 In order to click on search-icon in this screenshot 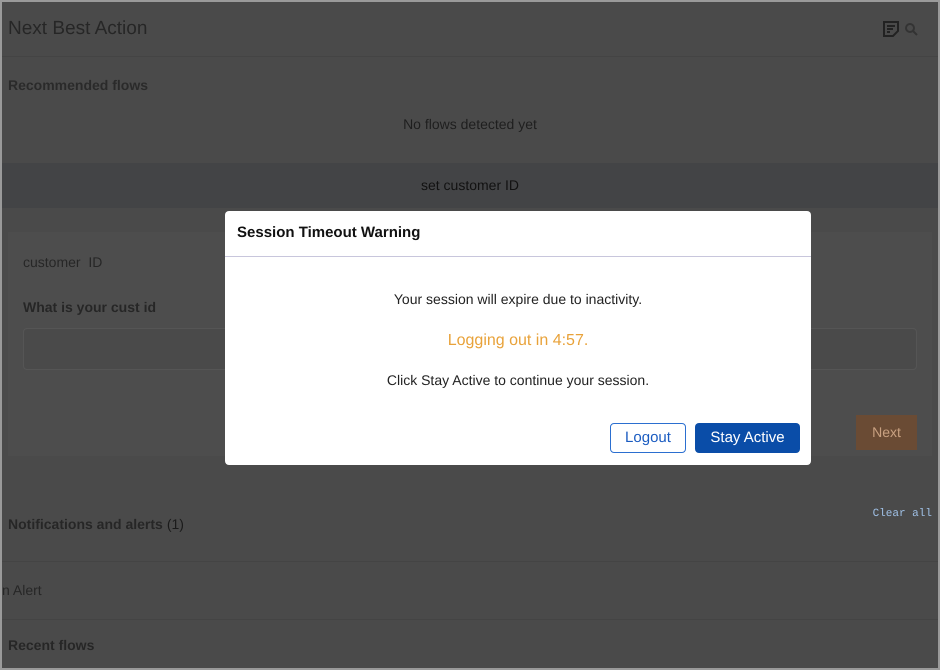, I will do `click(911, 29)`.